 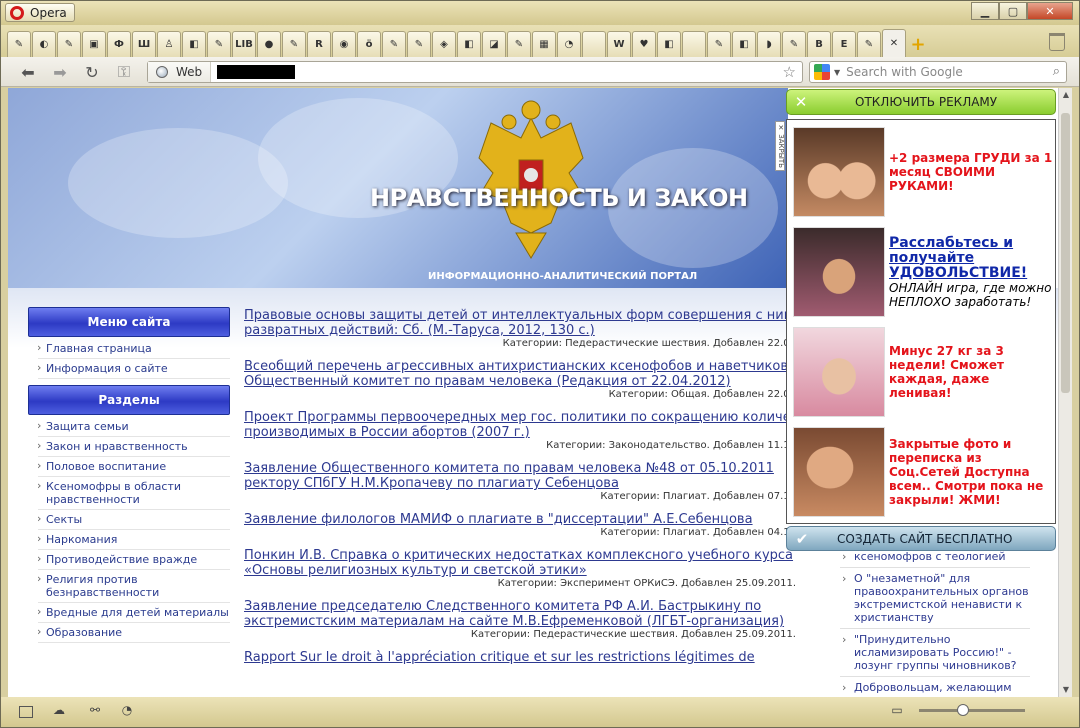 What do you see at coordinates (844, 44) in the screenshot?
I see `browser-tab: E` at bounding box center [844, 44].